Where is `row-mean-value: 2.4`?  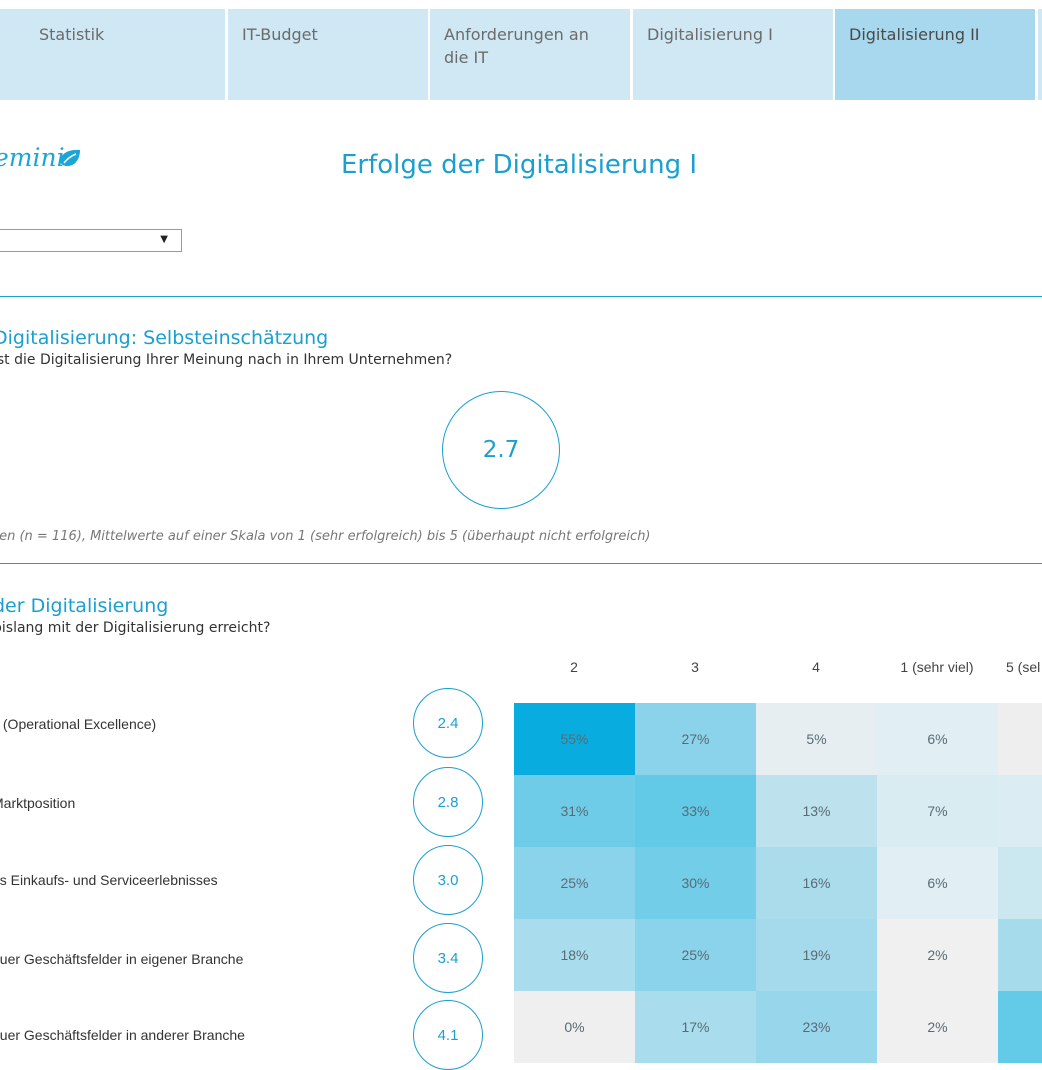 row-mean-value: 2.4 is located at coordinates (448, 723).